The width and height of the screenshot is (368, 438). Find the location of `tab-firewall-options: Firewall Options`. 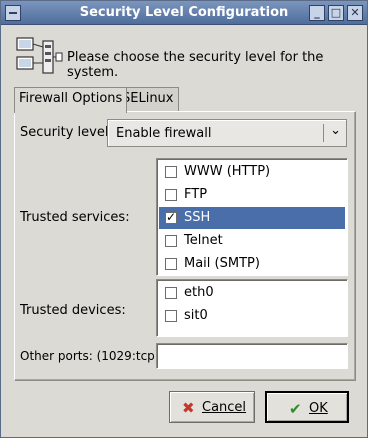

tab-firewall-options: Firewall Options is located at coordinates (71, 100).